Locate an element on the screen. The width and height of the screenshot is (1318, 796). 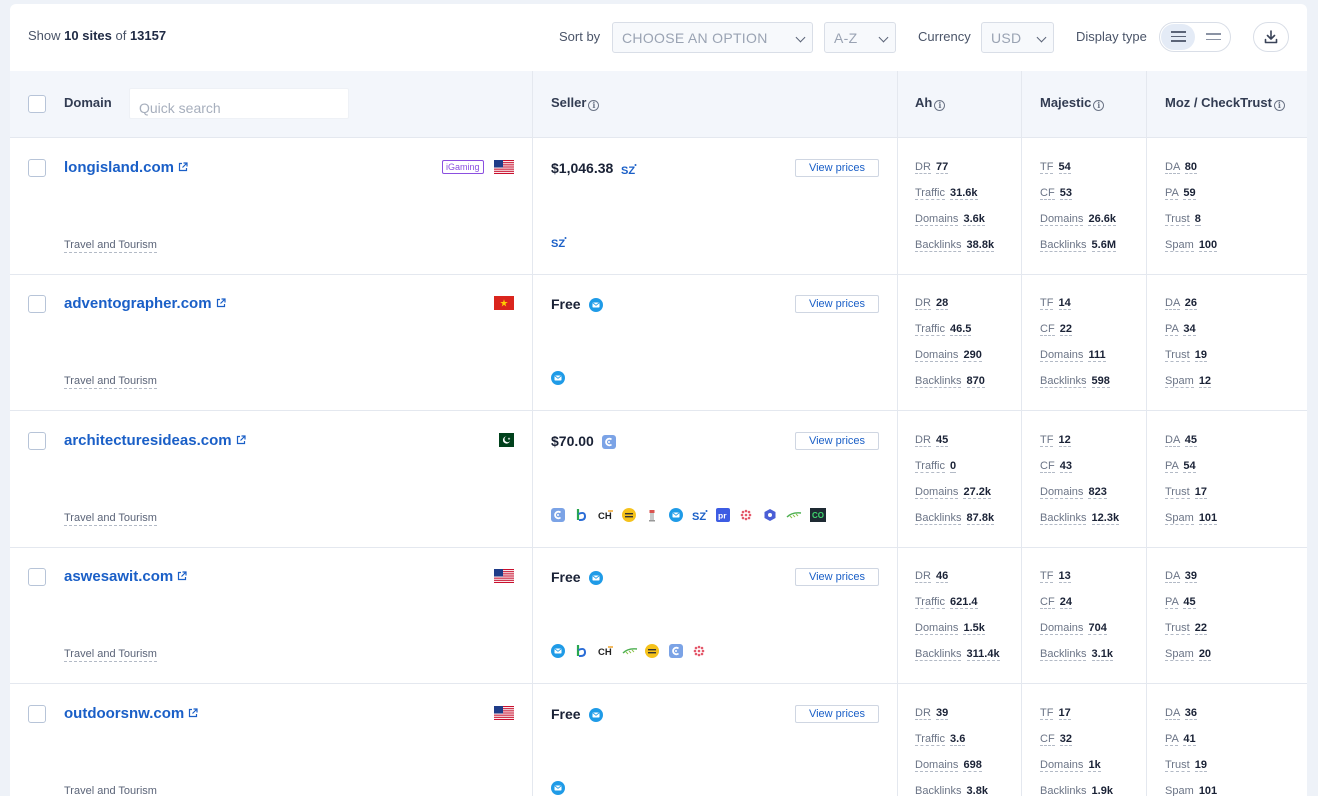
majestic-backlinks-metric: Backlinks 12.3k is located at coordinates (1099, 525).